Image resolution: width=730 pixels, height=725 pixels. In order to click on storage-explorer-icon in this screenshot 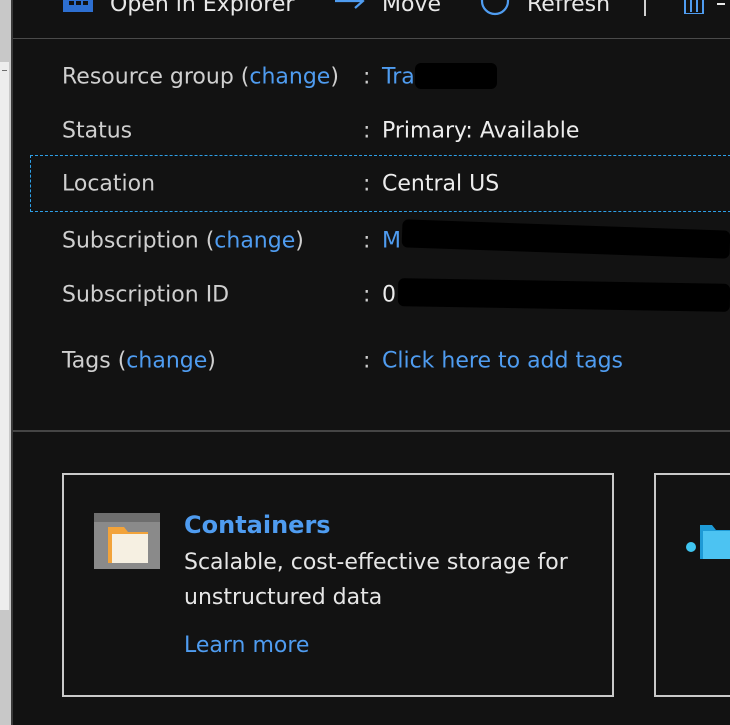, I will do `click(78, 9)`.